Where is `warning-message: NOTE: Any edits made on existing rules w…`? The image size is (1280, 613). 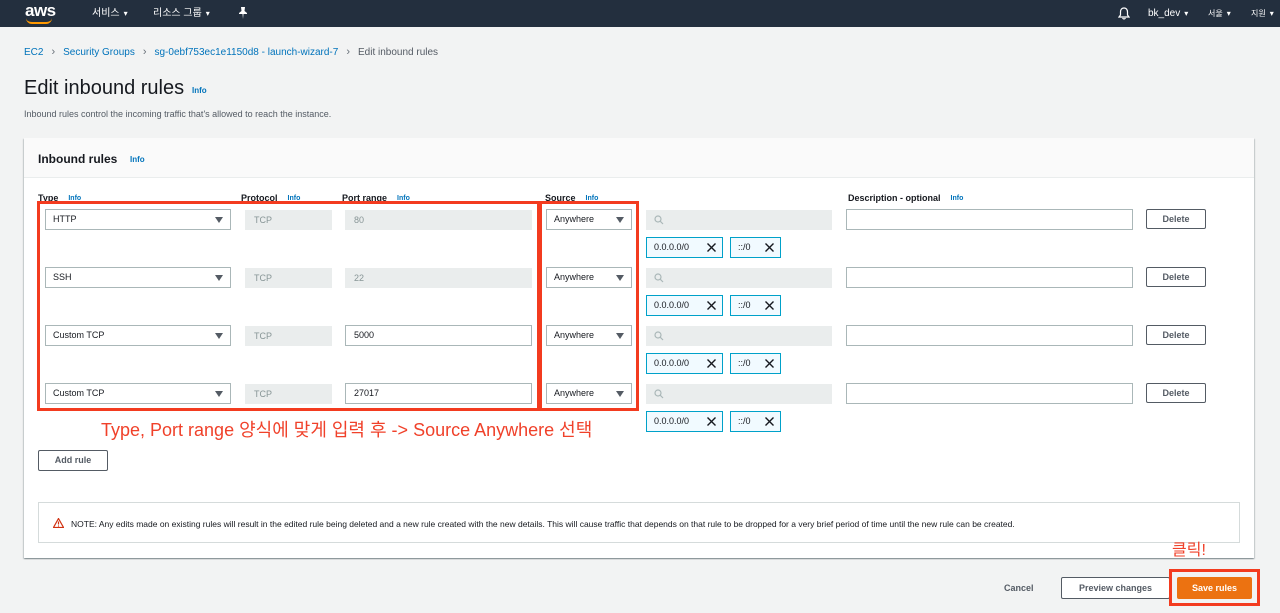 warning-message: NOTE: Any edits made on existing rules w… is located at coordinates (543, 524).